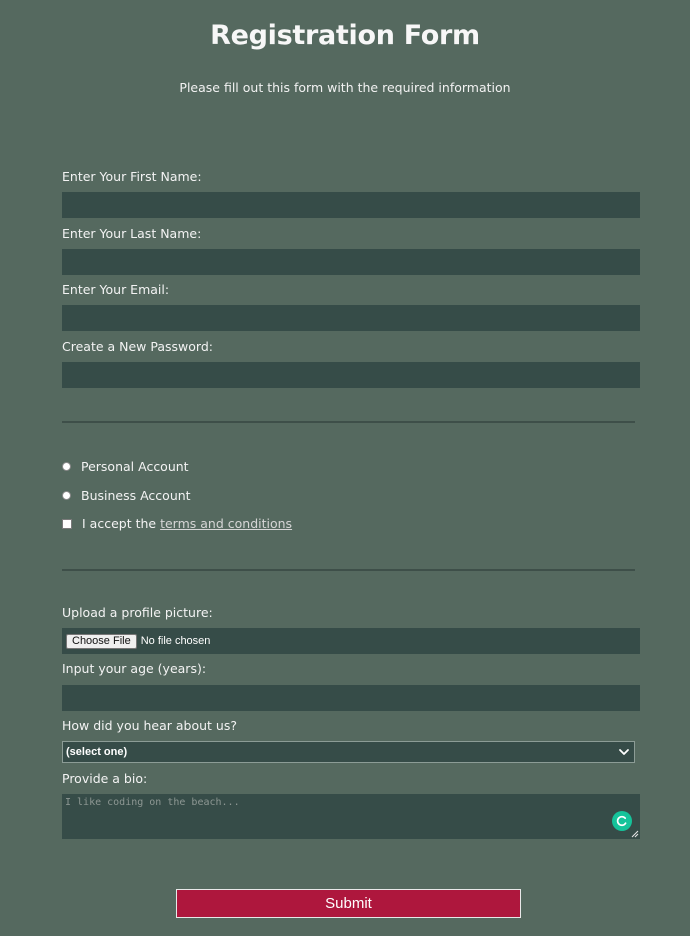 This screenshot has height=936, width=690. What do you see at coordinates (348, 903) in the screenshot?
I see `submit-button: Submit` at bounding box center [348, 903].